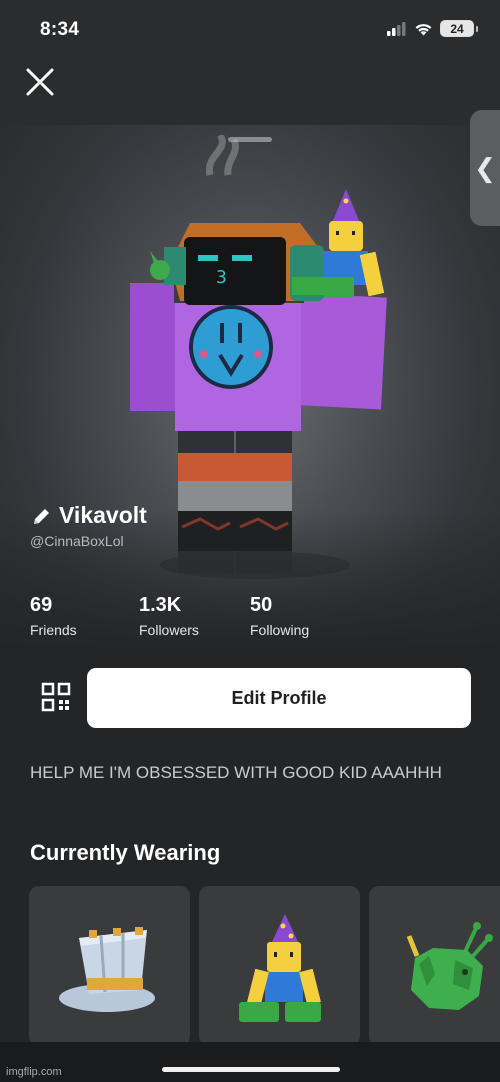 This screenshot has width=500, height=1082. What do you see at coordinates (41, 516) in the screenshot?
I see `pencil-icon` at bounding box center [41, 516].